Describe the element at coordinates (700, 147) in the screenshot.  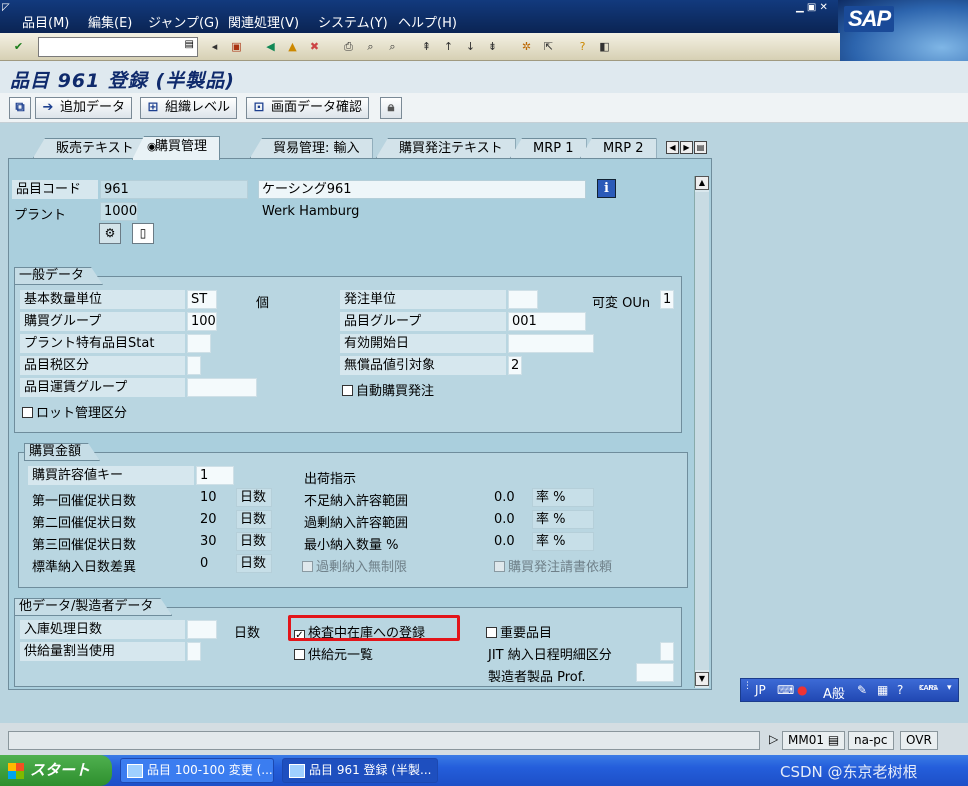
I see `tab-list-icon: ▤` at that location.